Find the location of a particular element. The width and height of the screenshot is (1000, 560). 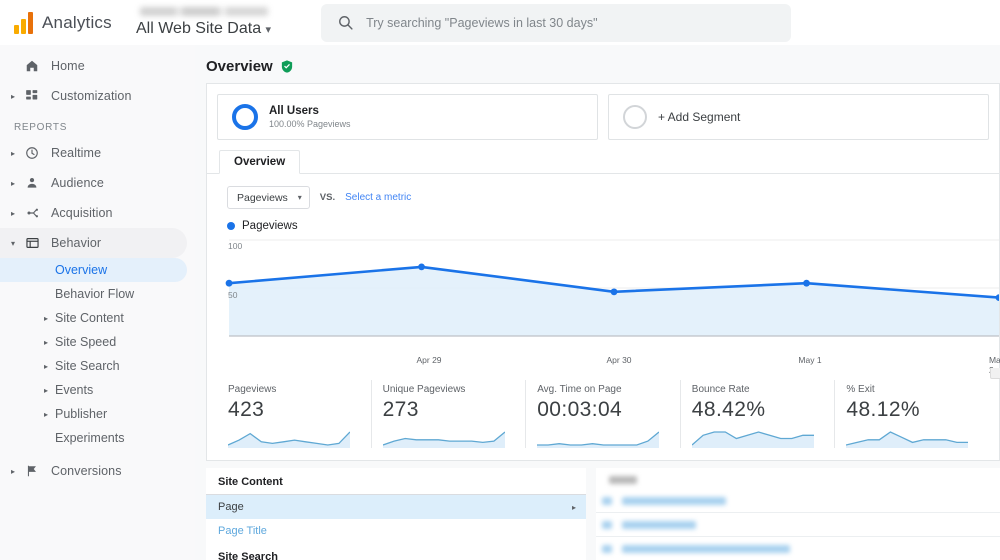

sidebar-item-realtime: ▸ Realtime is located at coordinates (97, 153).